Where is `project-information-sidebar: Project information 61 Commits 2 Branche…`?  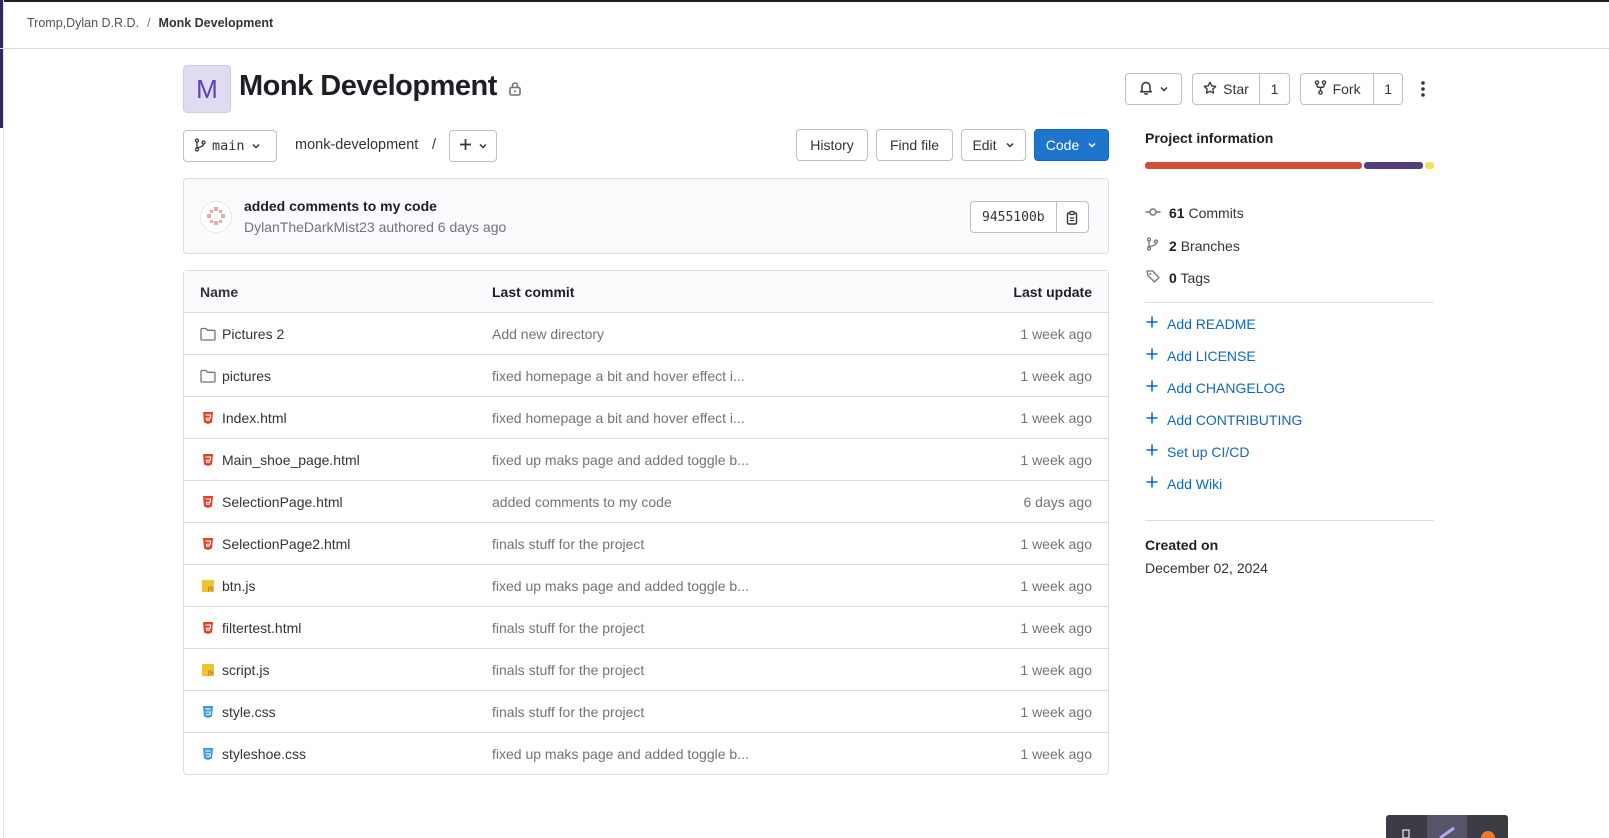
project-information-sidebar: Project information 61 Commits 2 Branche… is located at coordinates (1289, 353).